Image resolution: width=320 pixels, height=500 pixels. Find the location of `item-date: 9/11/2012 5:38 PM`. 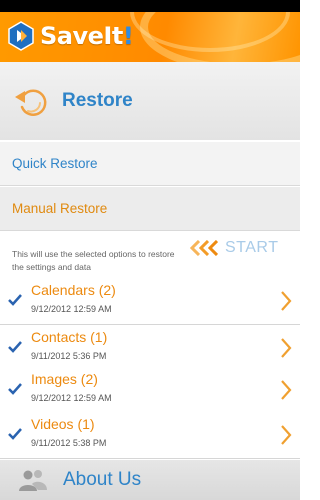

item-date: 9/11/2012 5:38 PM is located at coordinates (69, 443).